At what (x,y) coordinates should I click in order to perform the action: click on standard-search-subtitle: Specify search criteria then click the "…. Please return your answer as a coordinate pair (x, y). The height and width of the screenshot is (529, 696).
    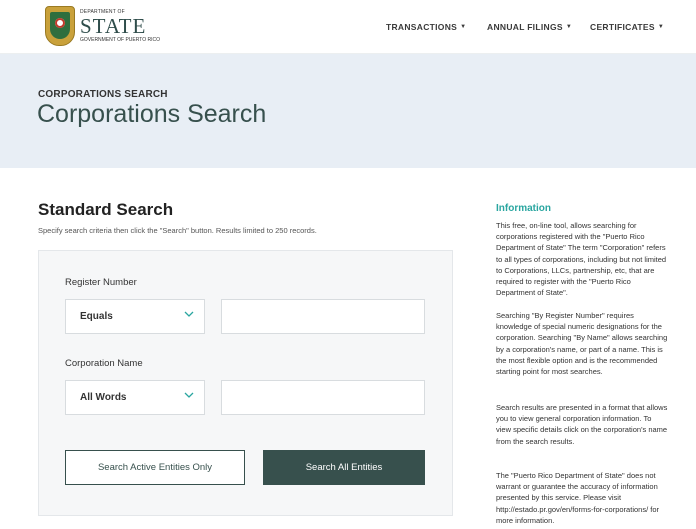
    Looking at the image, I should click on (177, 230).